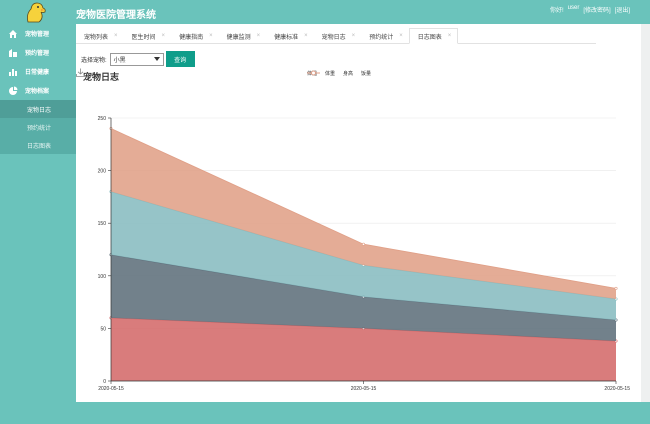 This screenshot has width=650, height=424. What do you see at coordinates (38, 145) in the screenshot?
I see `sidebar-subitem-log-chart: 日志图表` at bounding box center [38, 145].